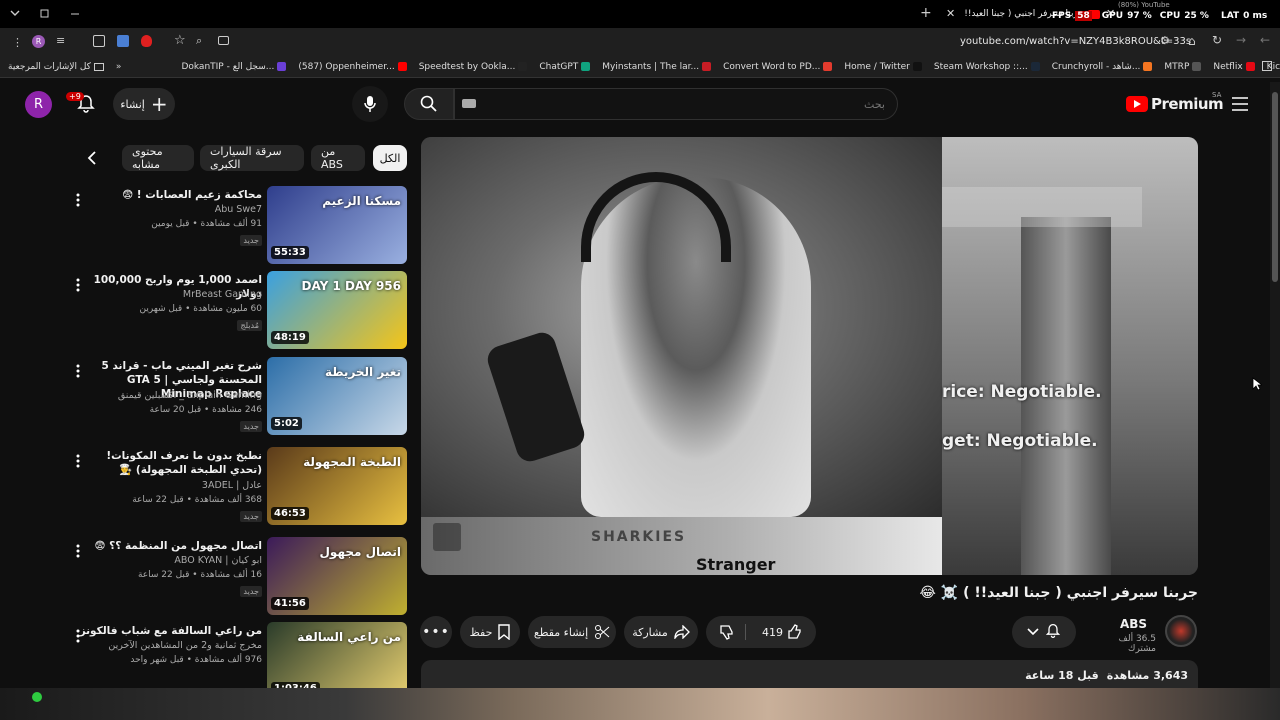 This screenshot has width=1280, height=720. Describe the element at coordinates (169, 209) in the screenshot. I see `recommendation-channel: Abu Swe7` at that location.